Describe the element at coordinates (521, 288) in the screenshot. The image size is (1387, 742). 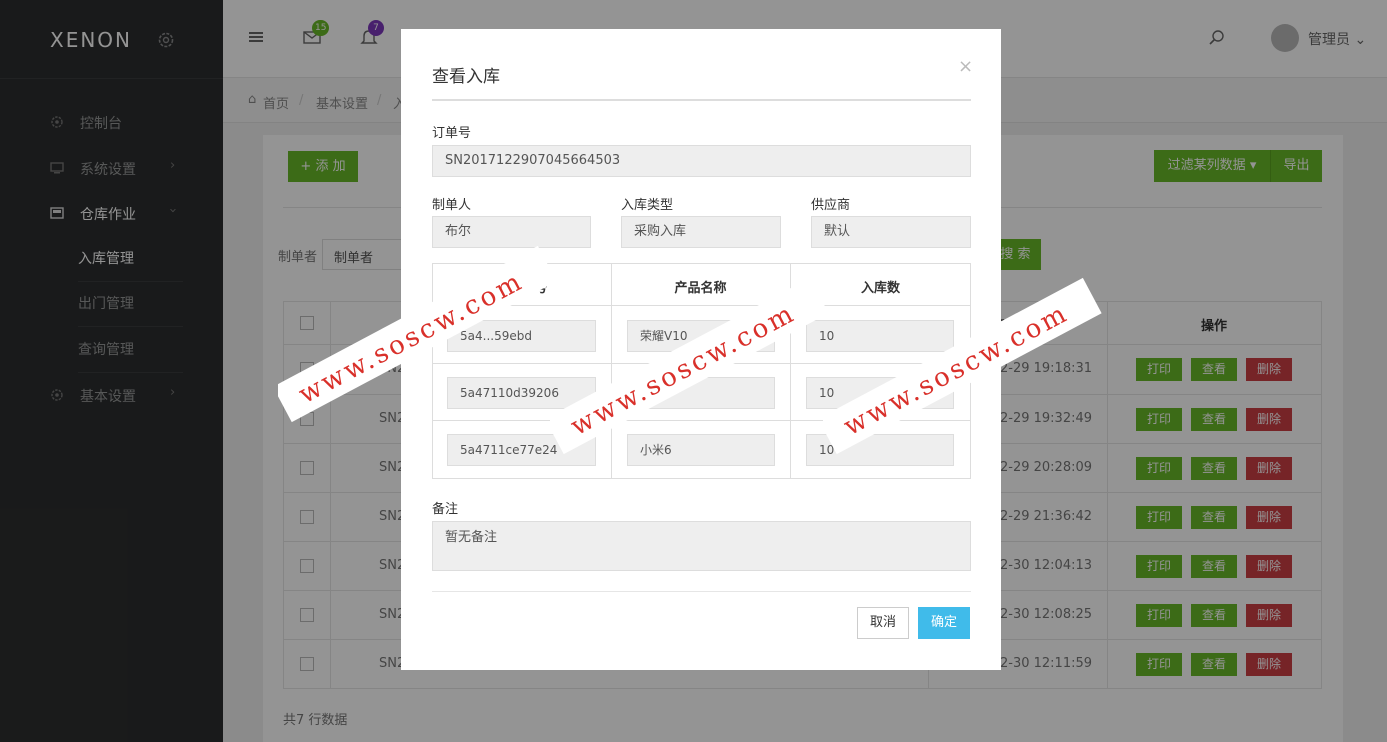
I see `product-code-header: 产品编号` at that location.